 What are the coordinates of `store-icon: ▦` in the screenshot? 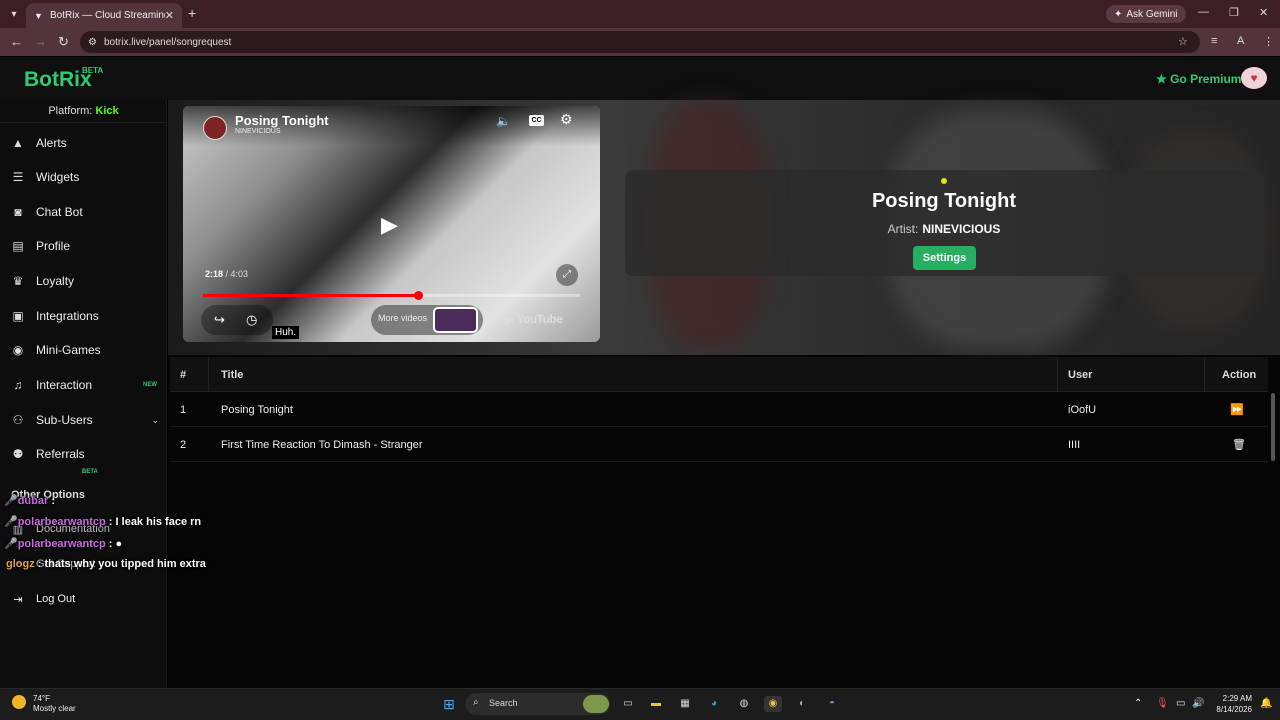 It's located at (685, 704).